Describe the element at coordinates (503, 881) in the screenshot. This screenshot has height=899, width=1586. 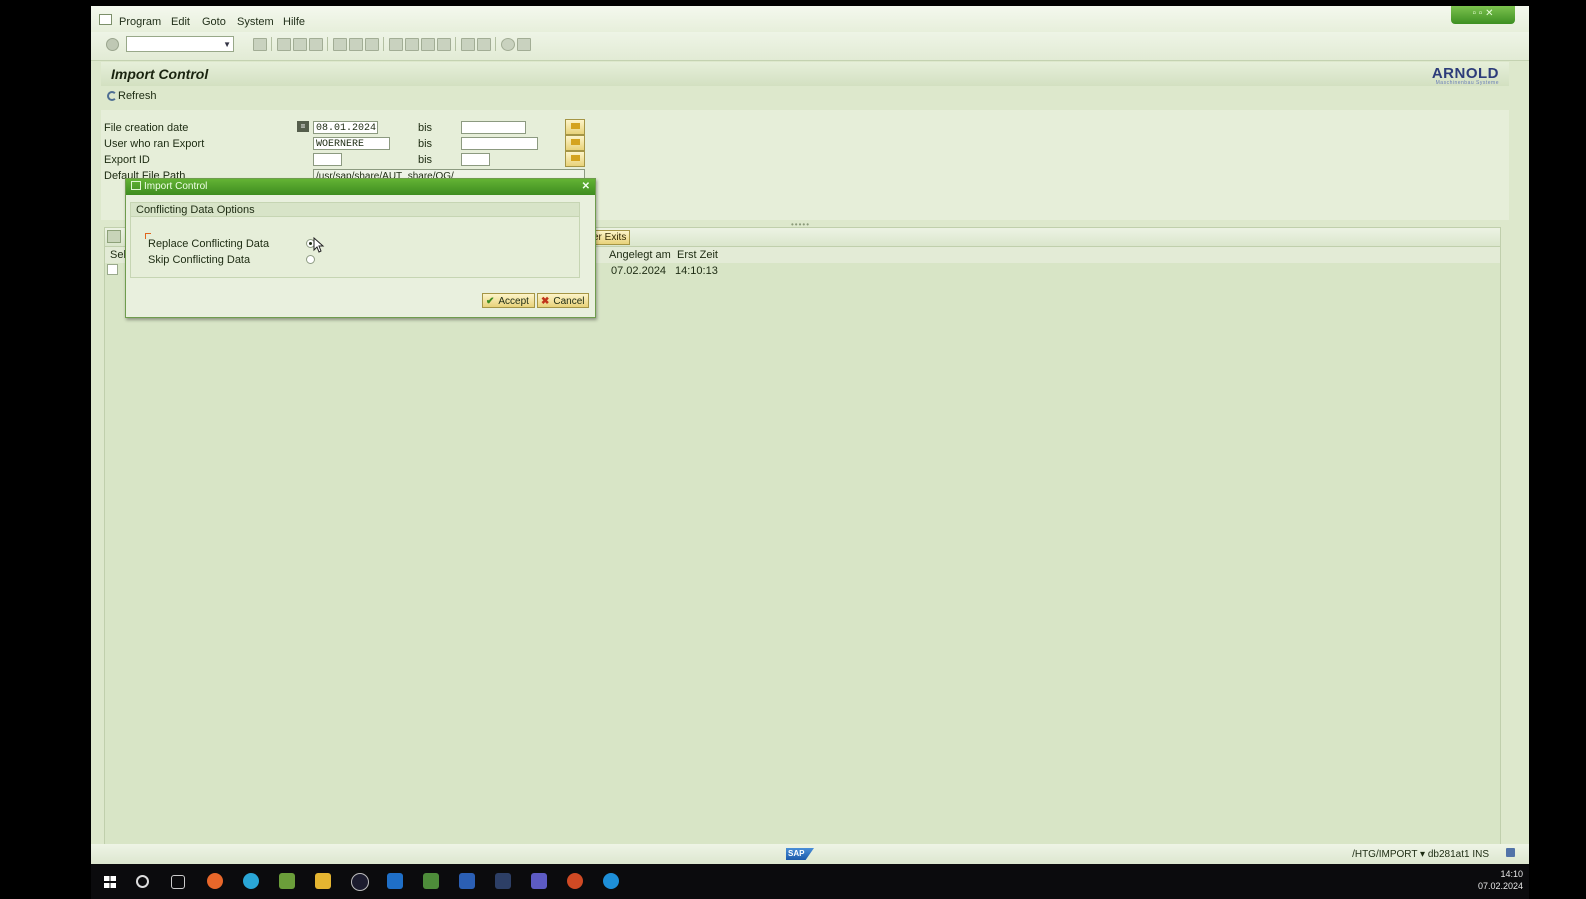
I see `app-icon` at that location.